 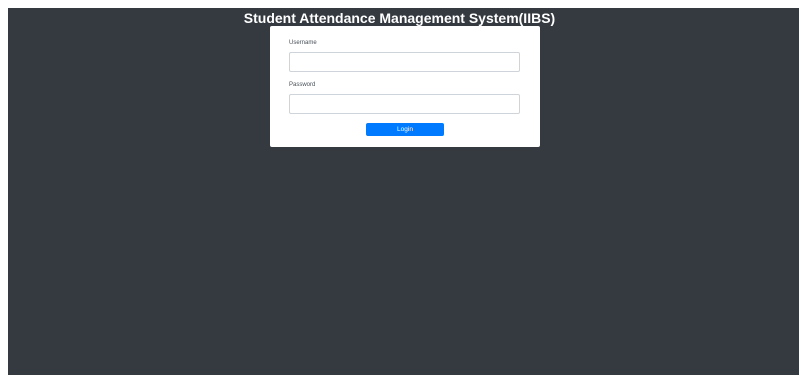 What do you see at coordinates (404, 62) in the screenshot?
I see `username-input` at bounding box center [404, 62].